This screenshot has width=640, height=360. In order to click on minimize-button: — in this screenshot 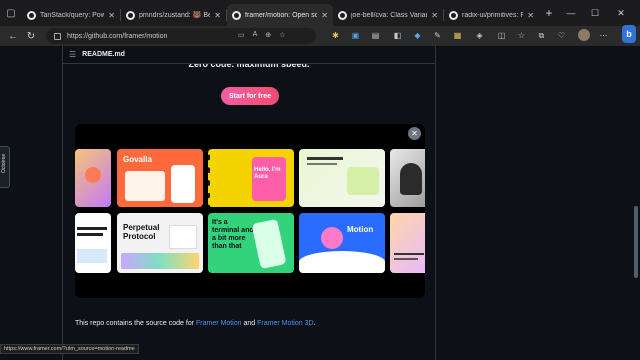, I will do `click(571, 13)`.